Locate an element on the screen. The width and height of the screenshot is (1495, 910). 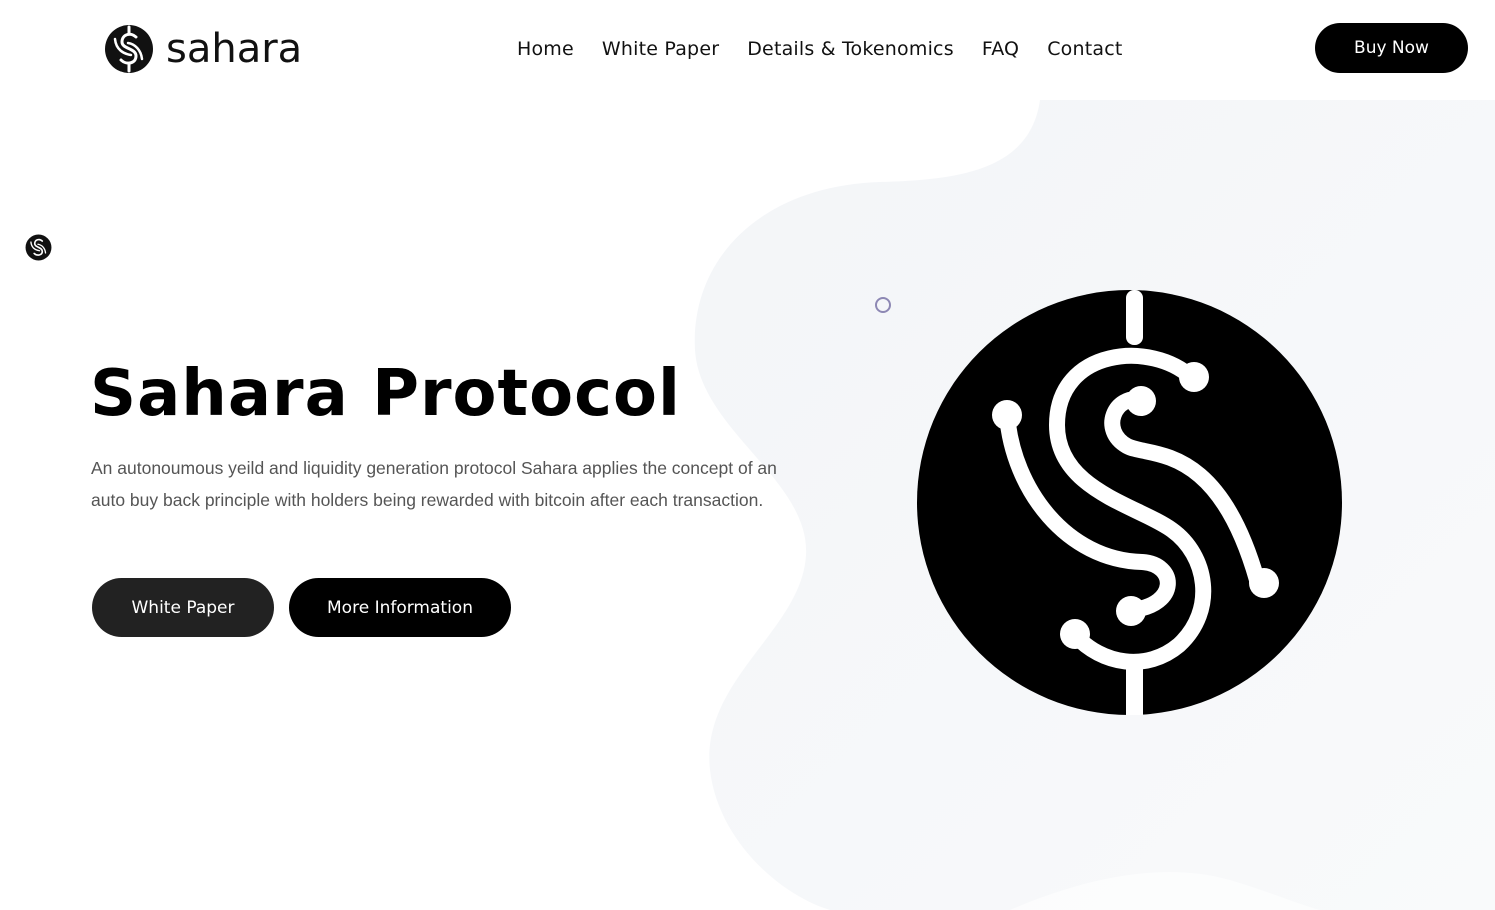
hero-buttons: White Paper More Information is located at coordinates (301, 607).